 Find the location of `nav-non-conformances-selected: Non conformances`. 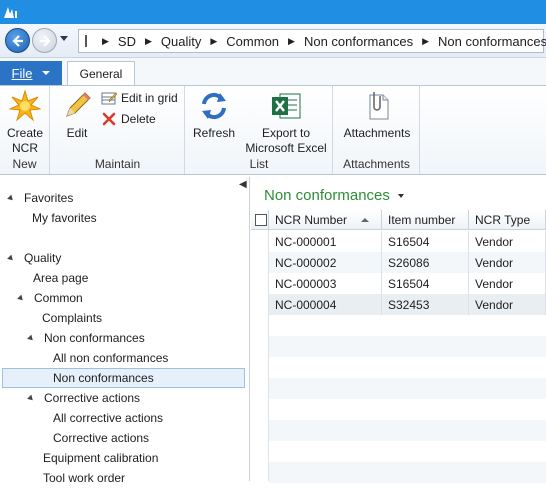

nav-non-conformances-selected: Non conformances is located at coordinates (123, 378).